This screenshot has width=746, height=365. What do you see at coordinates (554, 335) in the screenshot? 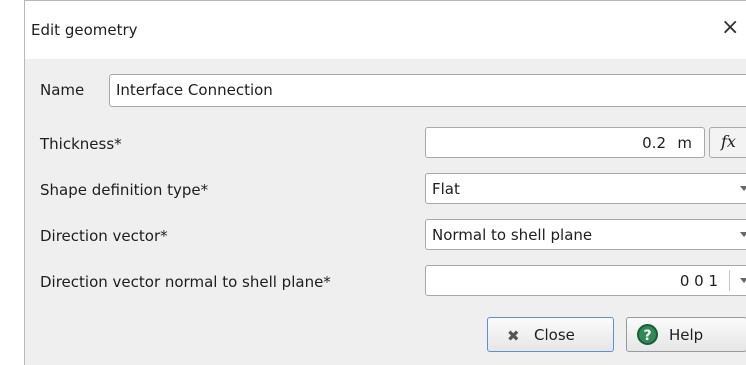
I see `close-button-label: Close` at bounding box center [554, 335].